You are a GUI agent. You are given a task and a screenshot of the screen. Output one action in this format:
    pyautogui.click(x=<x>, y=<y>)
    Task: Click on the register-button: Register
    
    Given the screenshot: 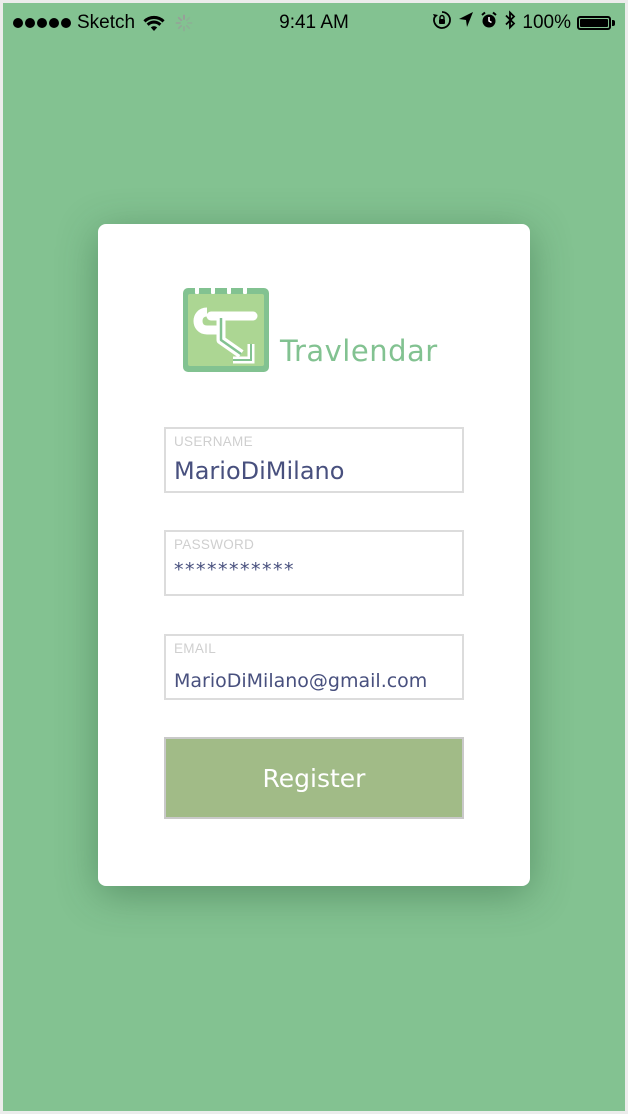 What is the action you would take?
    pyautogui.click(x=314, y=778)
    